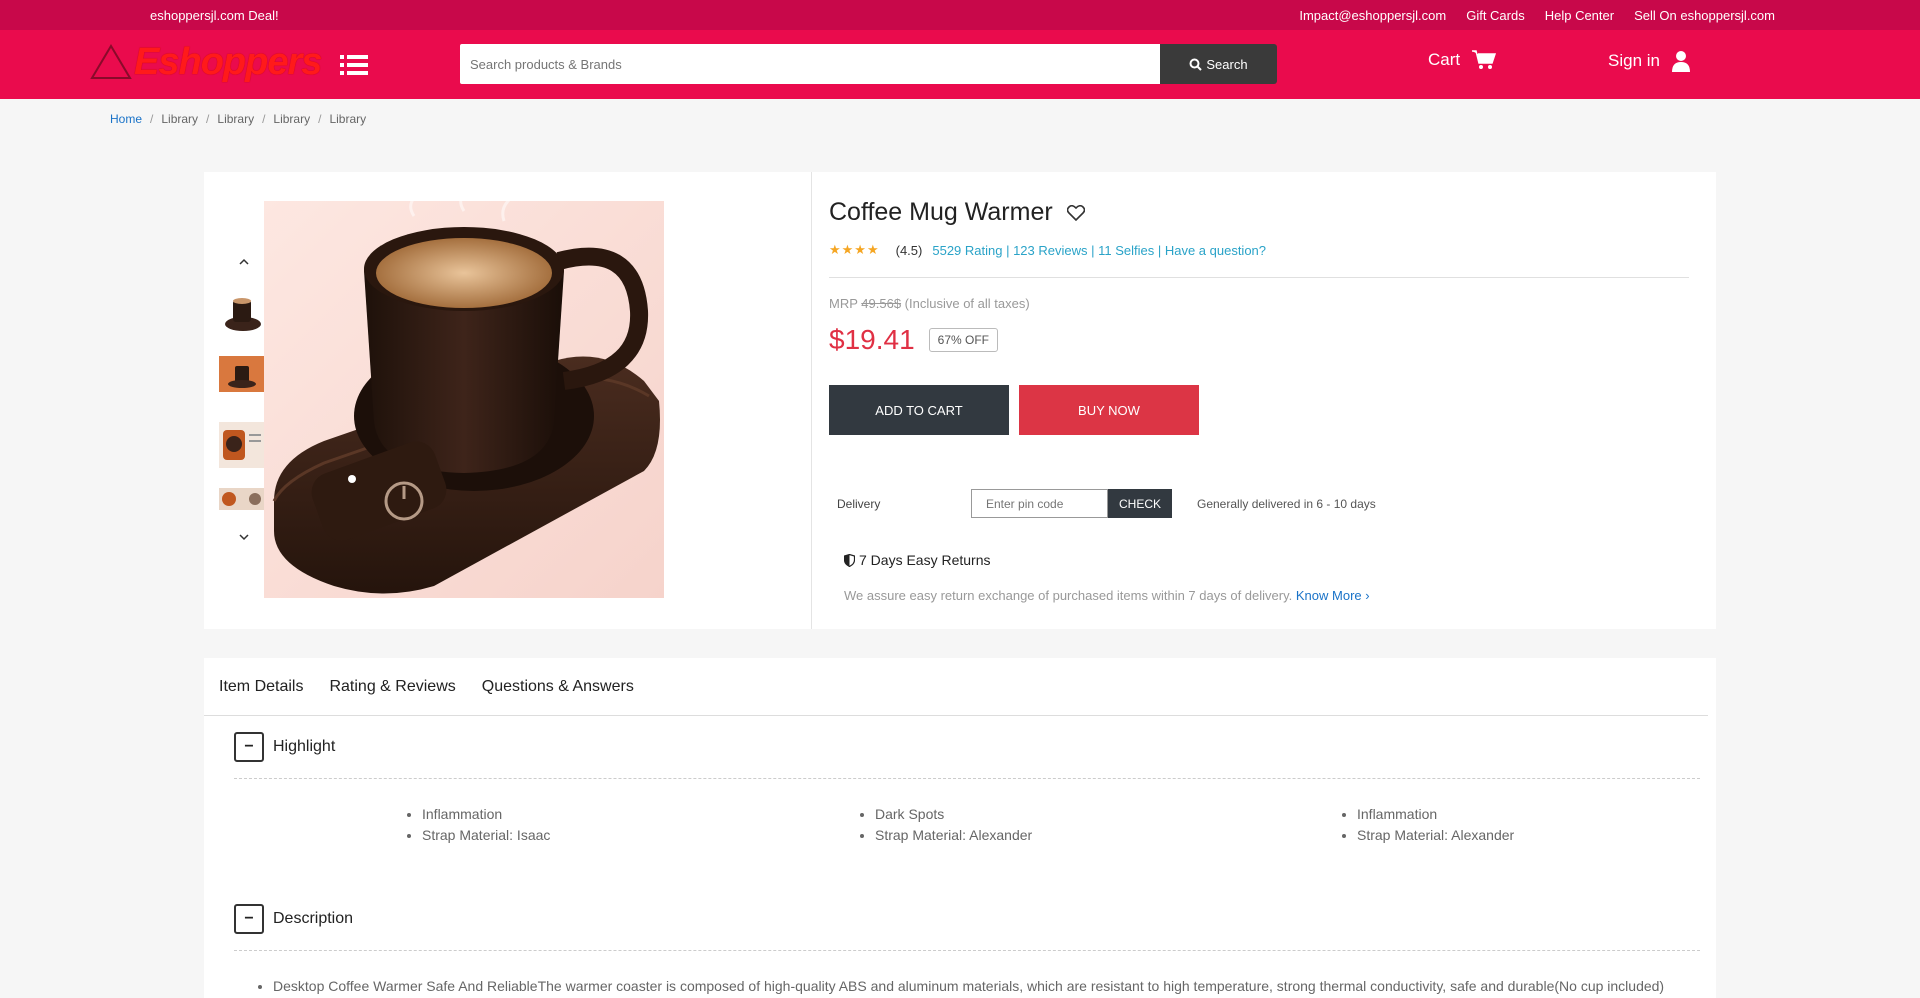 The width and height of the screenshot is (1920, 998). I want to click on mrp-note: (Inclusive of all taxes), so click(967, 303).